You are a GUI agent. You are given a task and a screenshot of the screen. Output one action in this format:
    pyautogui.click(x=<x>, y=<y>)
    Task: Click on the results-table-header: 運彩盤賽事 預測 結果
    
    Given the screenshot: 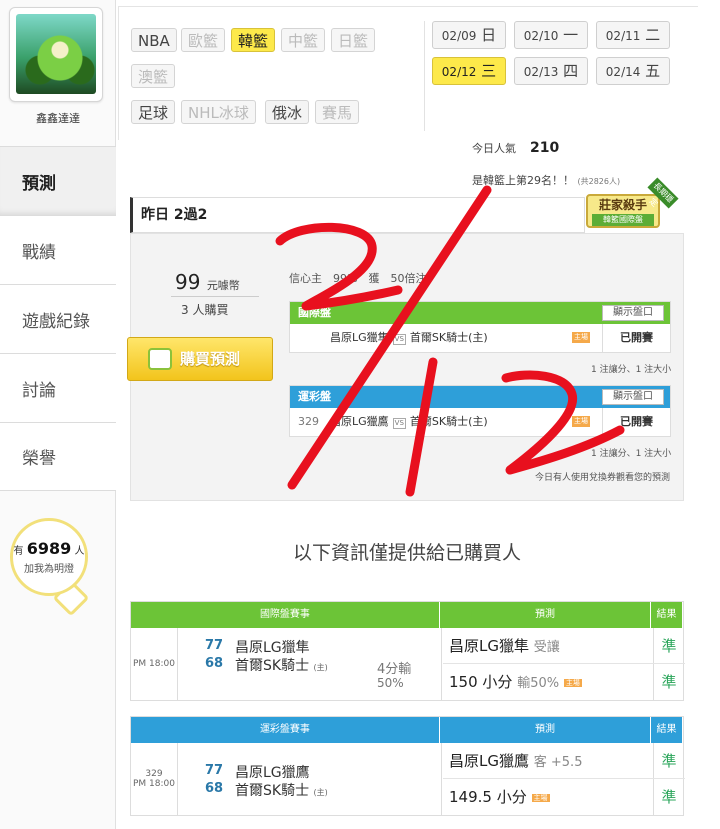 What is the action you would take?
    pyautogui.click(x=407, y=730)
    